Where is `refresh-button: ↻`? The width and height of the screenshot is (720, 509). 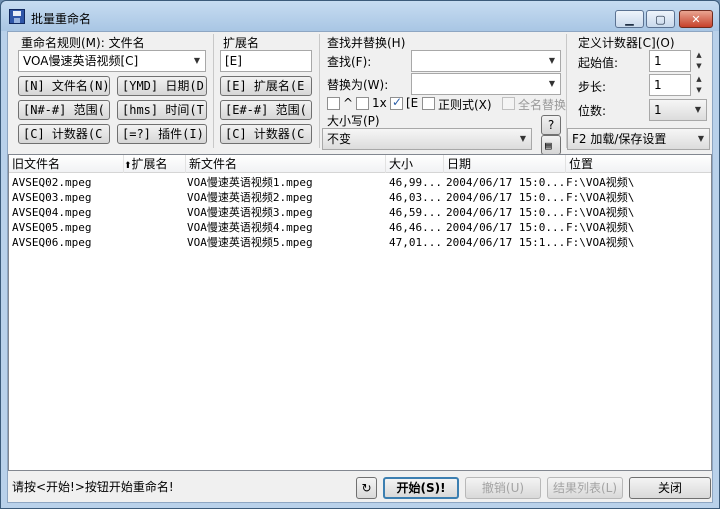 refresh-button: ↻ is located at coordinates (366, 488).